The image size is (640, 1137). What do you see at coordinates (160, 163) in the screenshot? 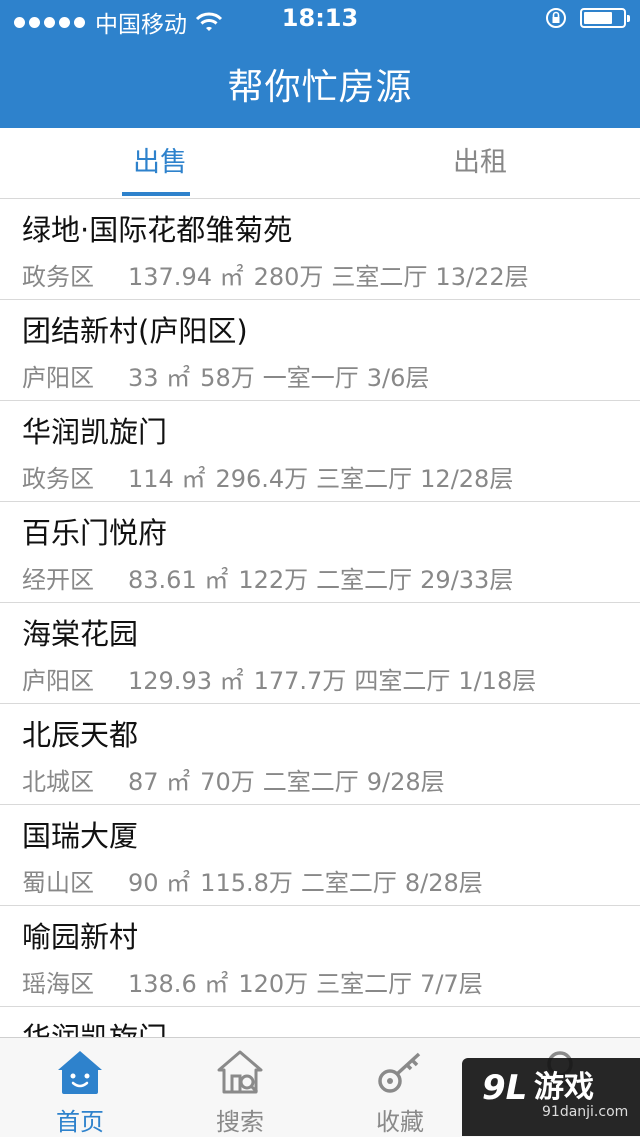
I see `tab-for-sale: 出售` at bounding box center [160, 163].